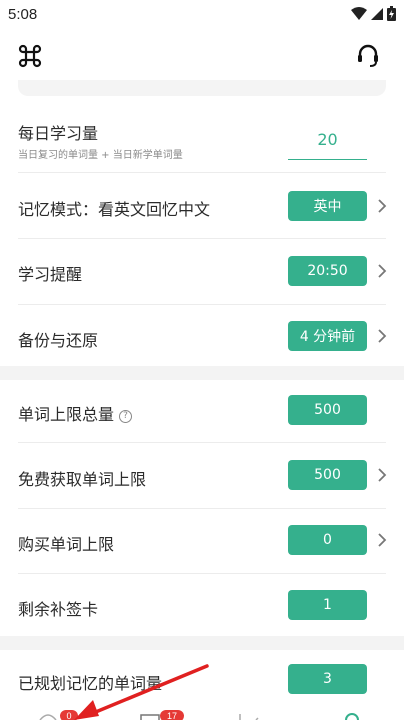 This screenshot has width=404, height=720. Describe the element at coordinates (202, 56) in the screenshot. I see `app-header` at that location.